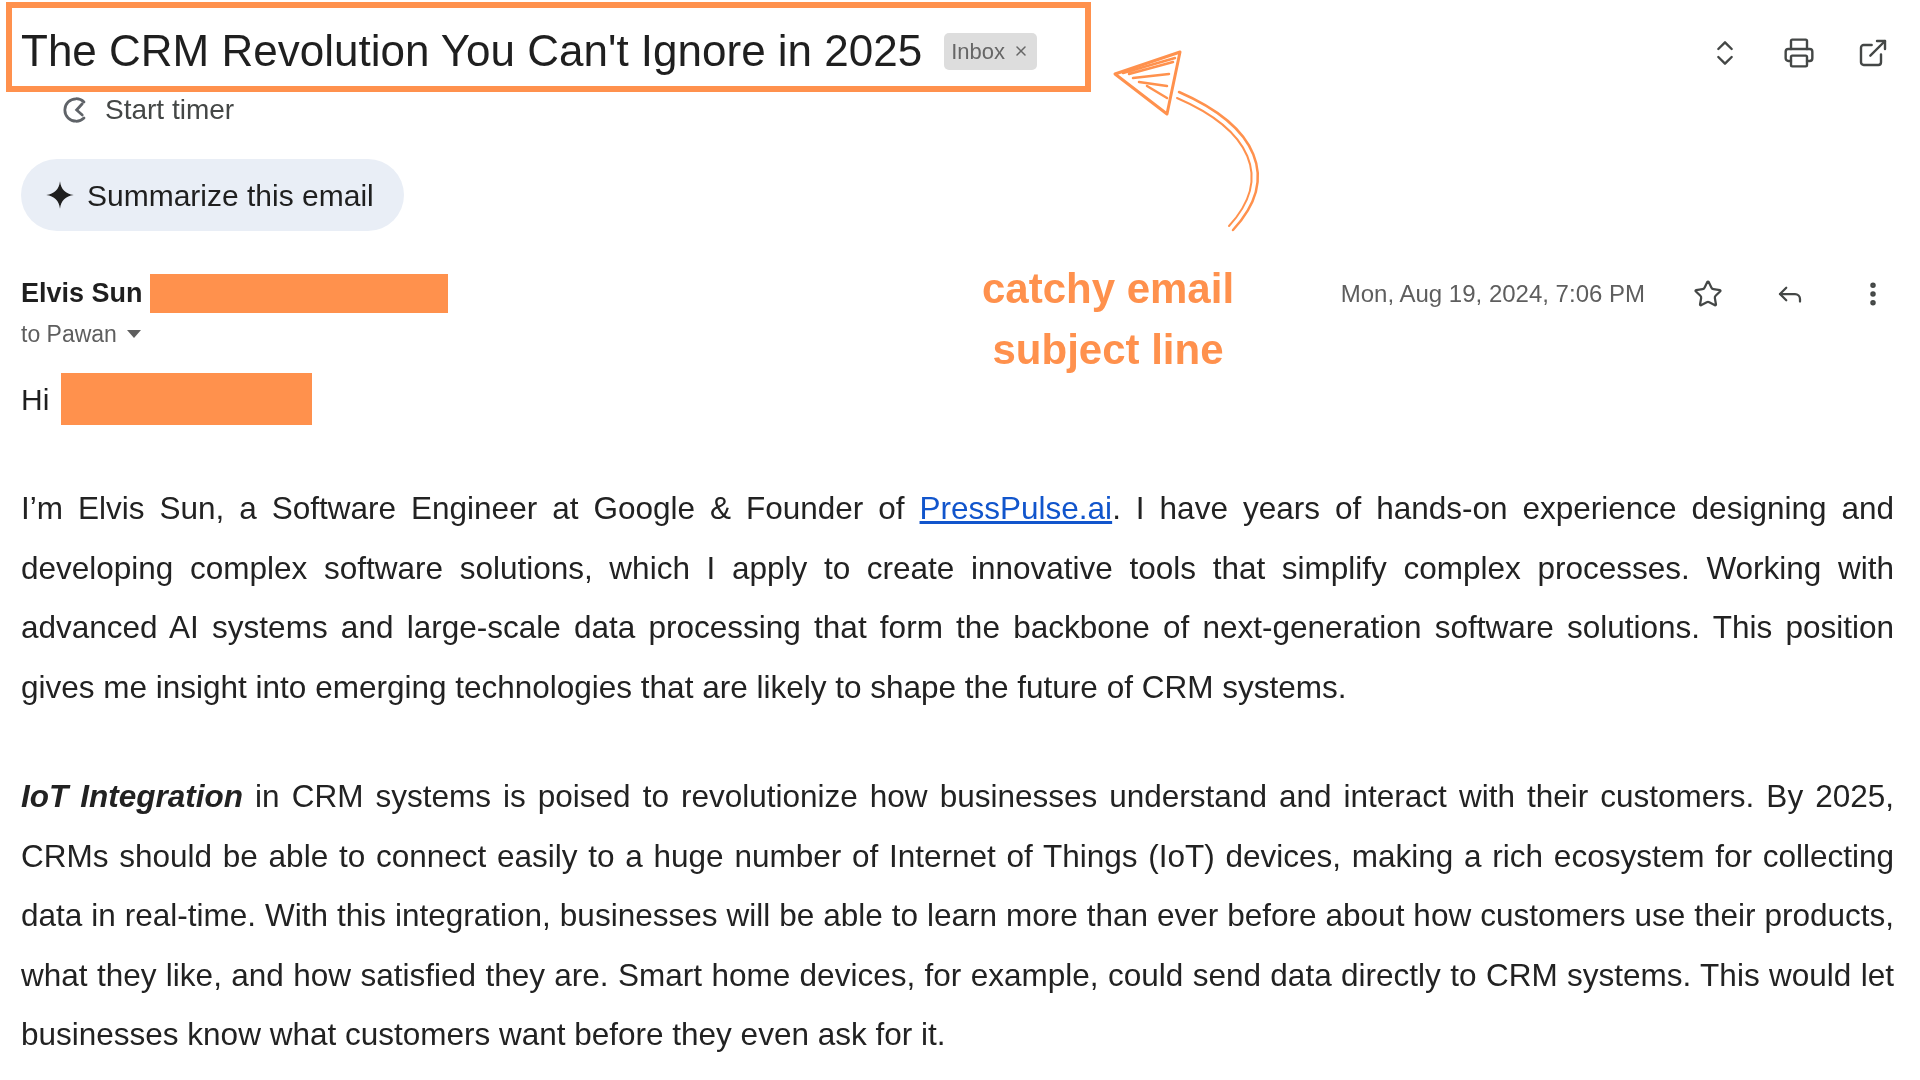  I want to click on caret-icon, so click(133, 334).